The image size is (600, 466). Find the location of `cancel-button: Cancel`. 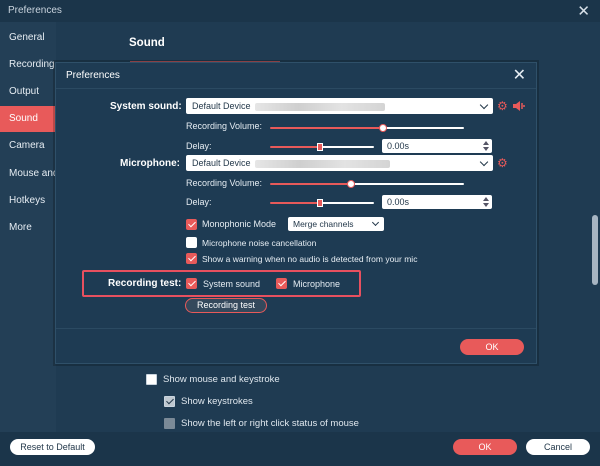

cancel-button: Cancel is located at coordinates (558, 447).